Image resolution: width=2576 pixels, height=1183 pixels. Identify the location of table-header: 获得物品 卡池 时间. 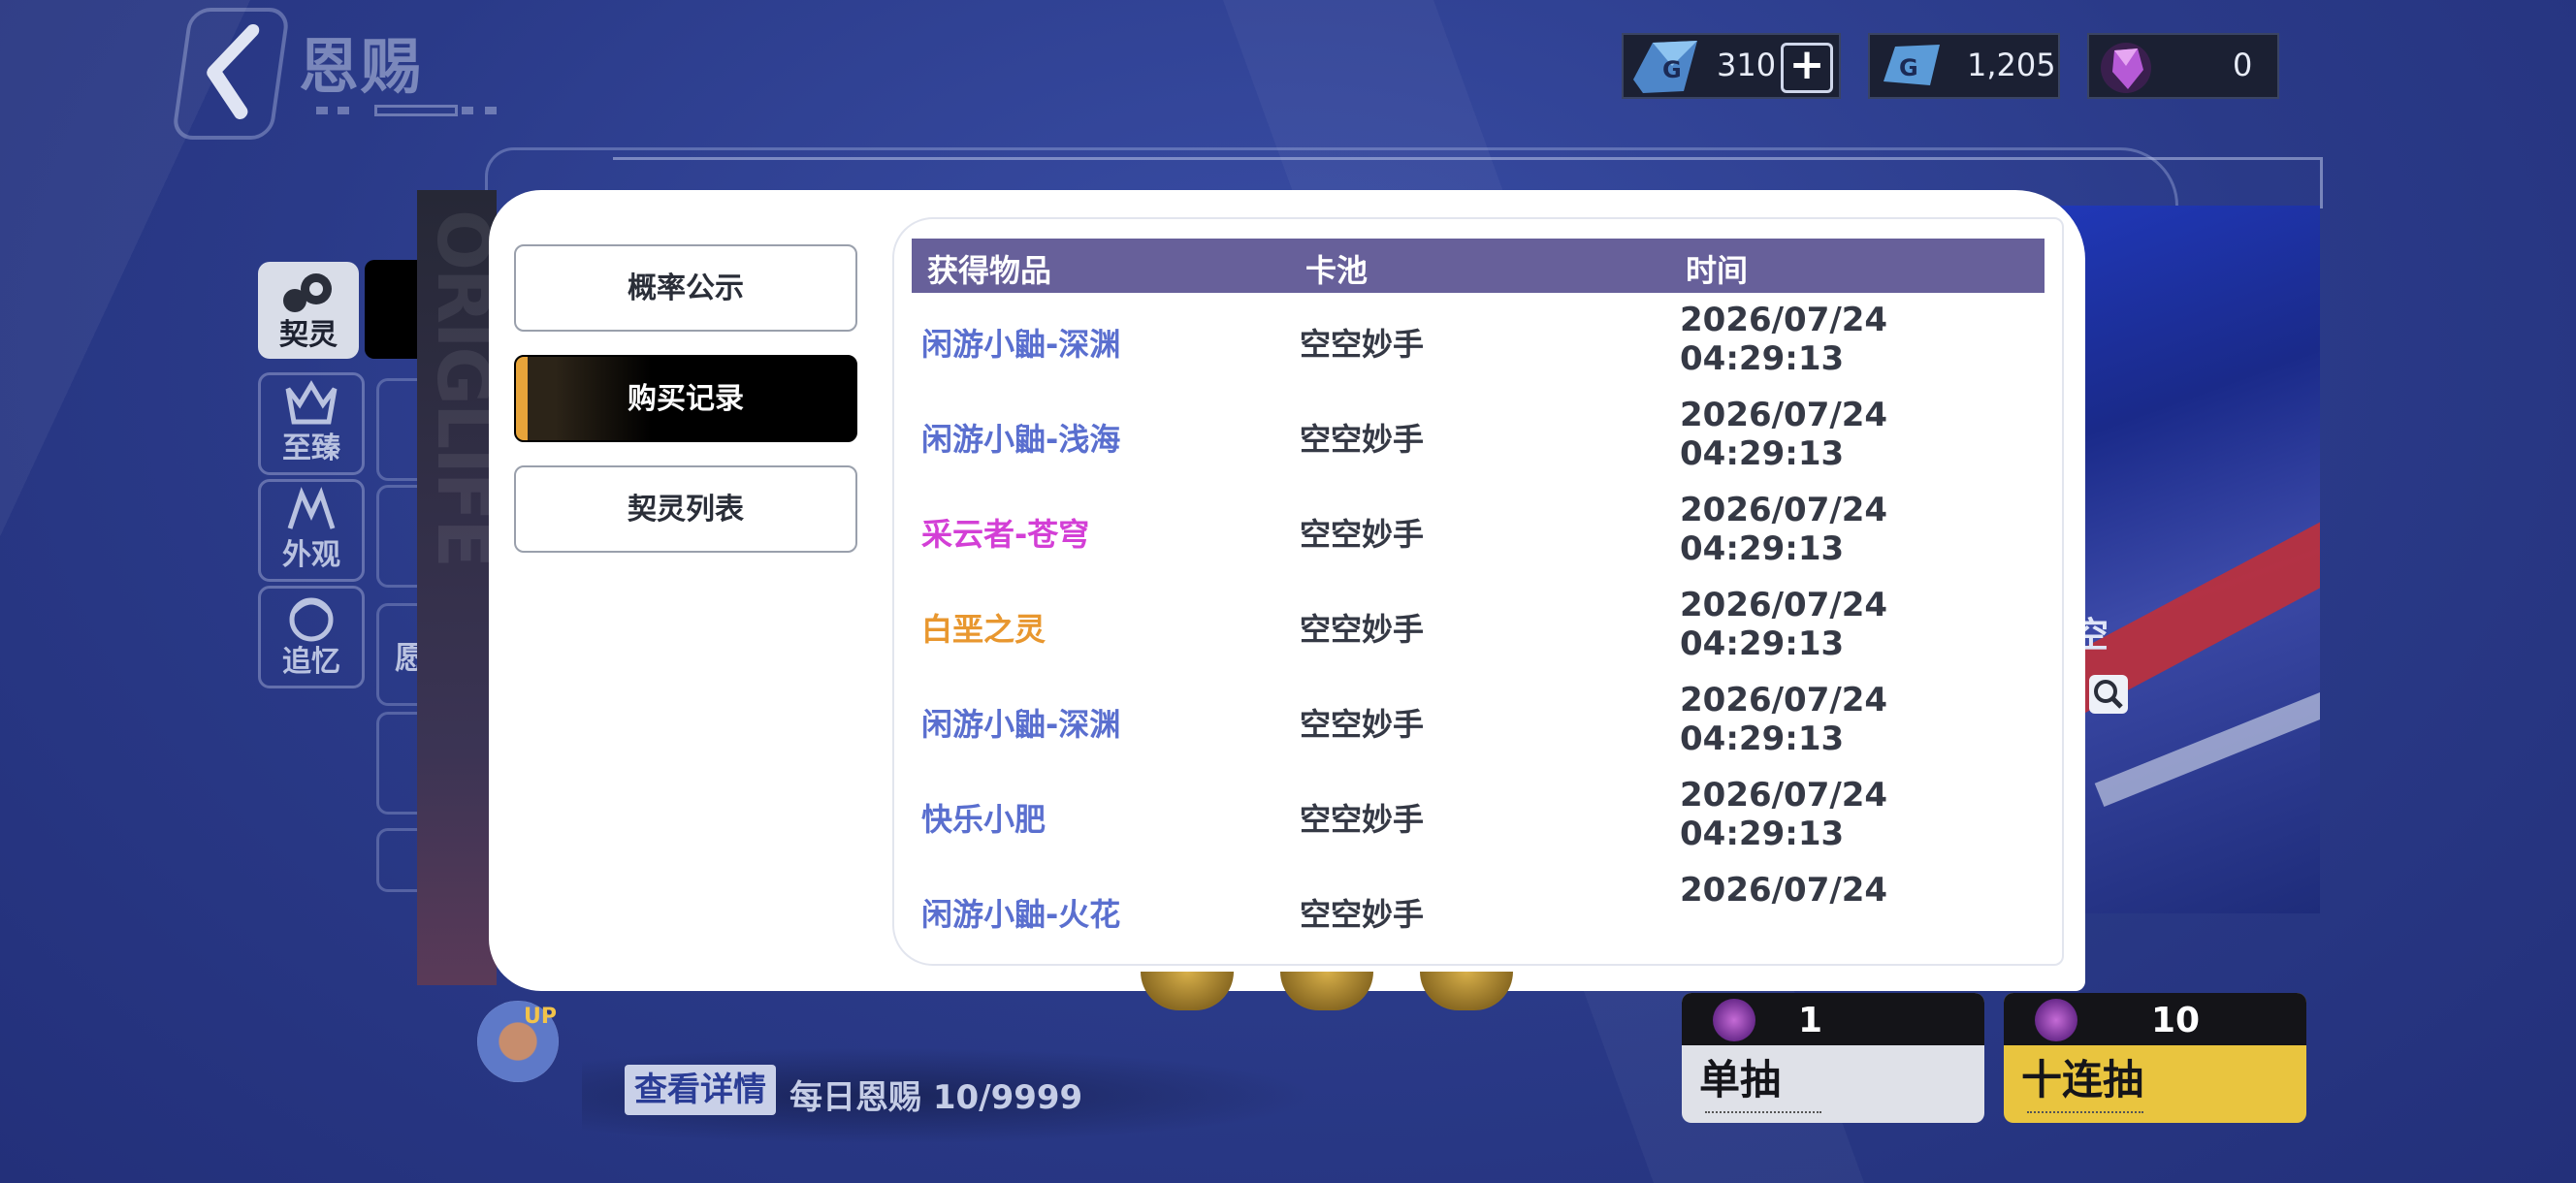
(1478, 266).